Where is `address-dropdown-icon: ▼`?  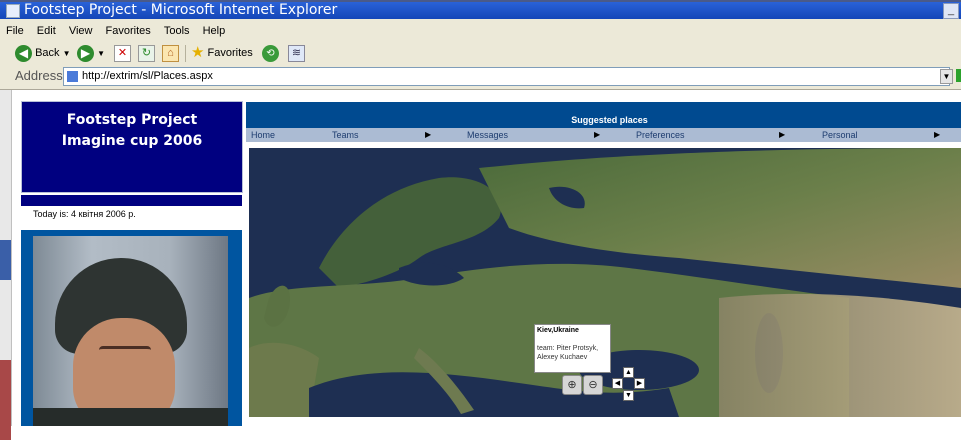 address-dropdown-icon: ▼ is located at coordinates (946, 76).